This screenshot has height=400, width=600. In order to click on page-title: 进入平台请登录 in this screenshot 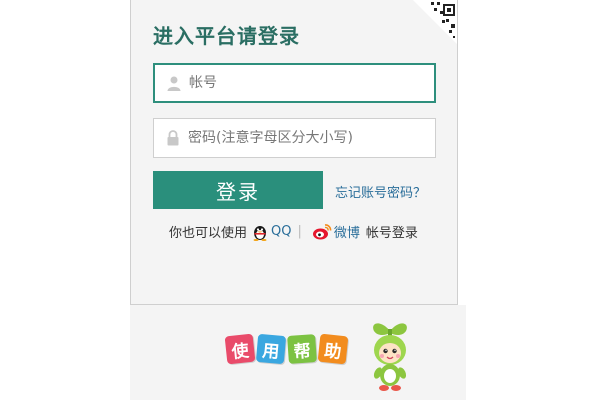, I will do `click(226, 36)`.